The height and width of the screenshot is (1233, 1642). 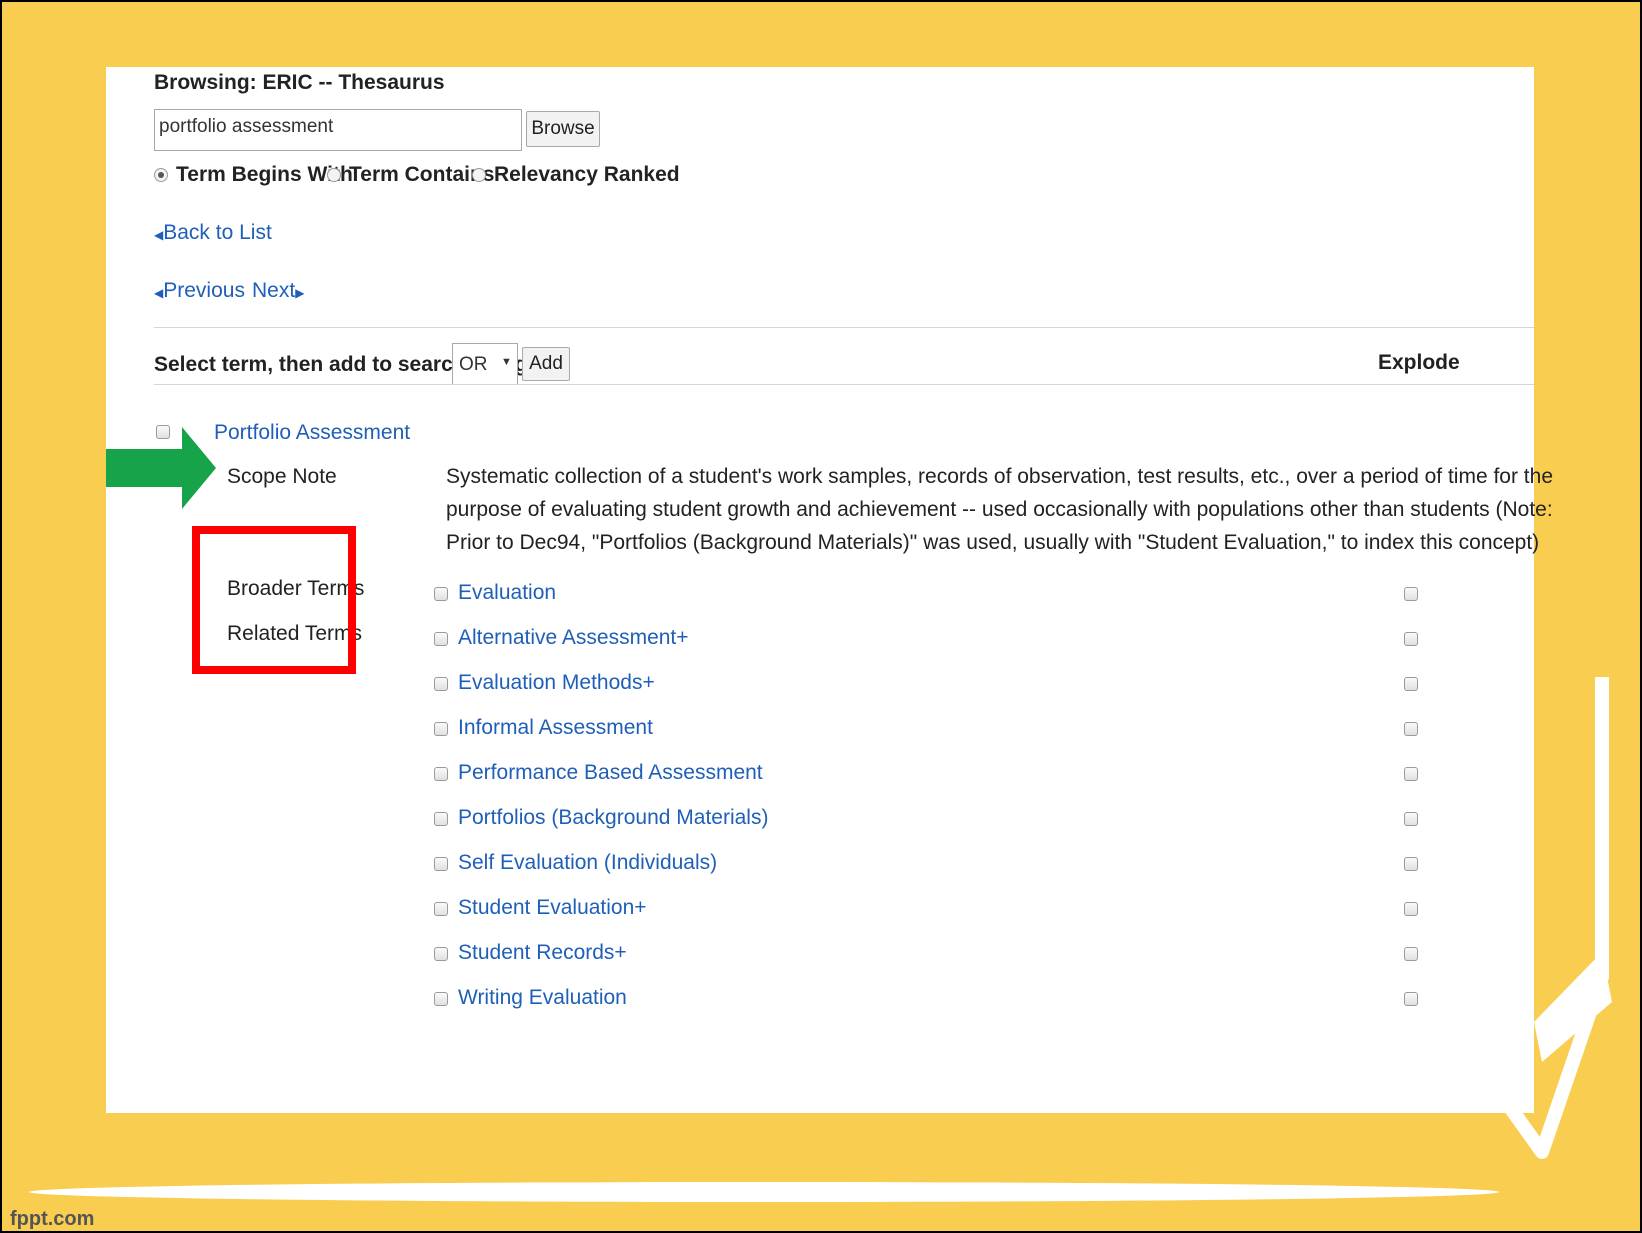 What do you see at coordinates (274, 600) in the screenshot?
I see `highlight-box` at bounding box center [274, 600].